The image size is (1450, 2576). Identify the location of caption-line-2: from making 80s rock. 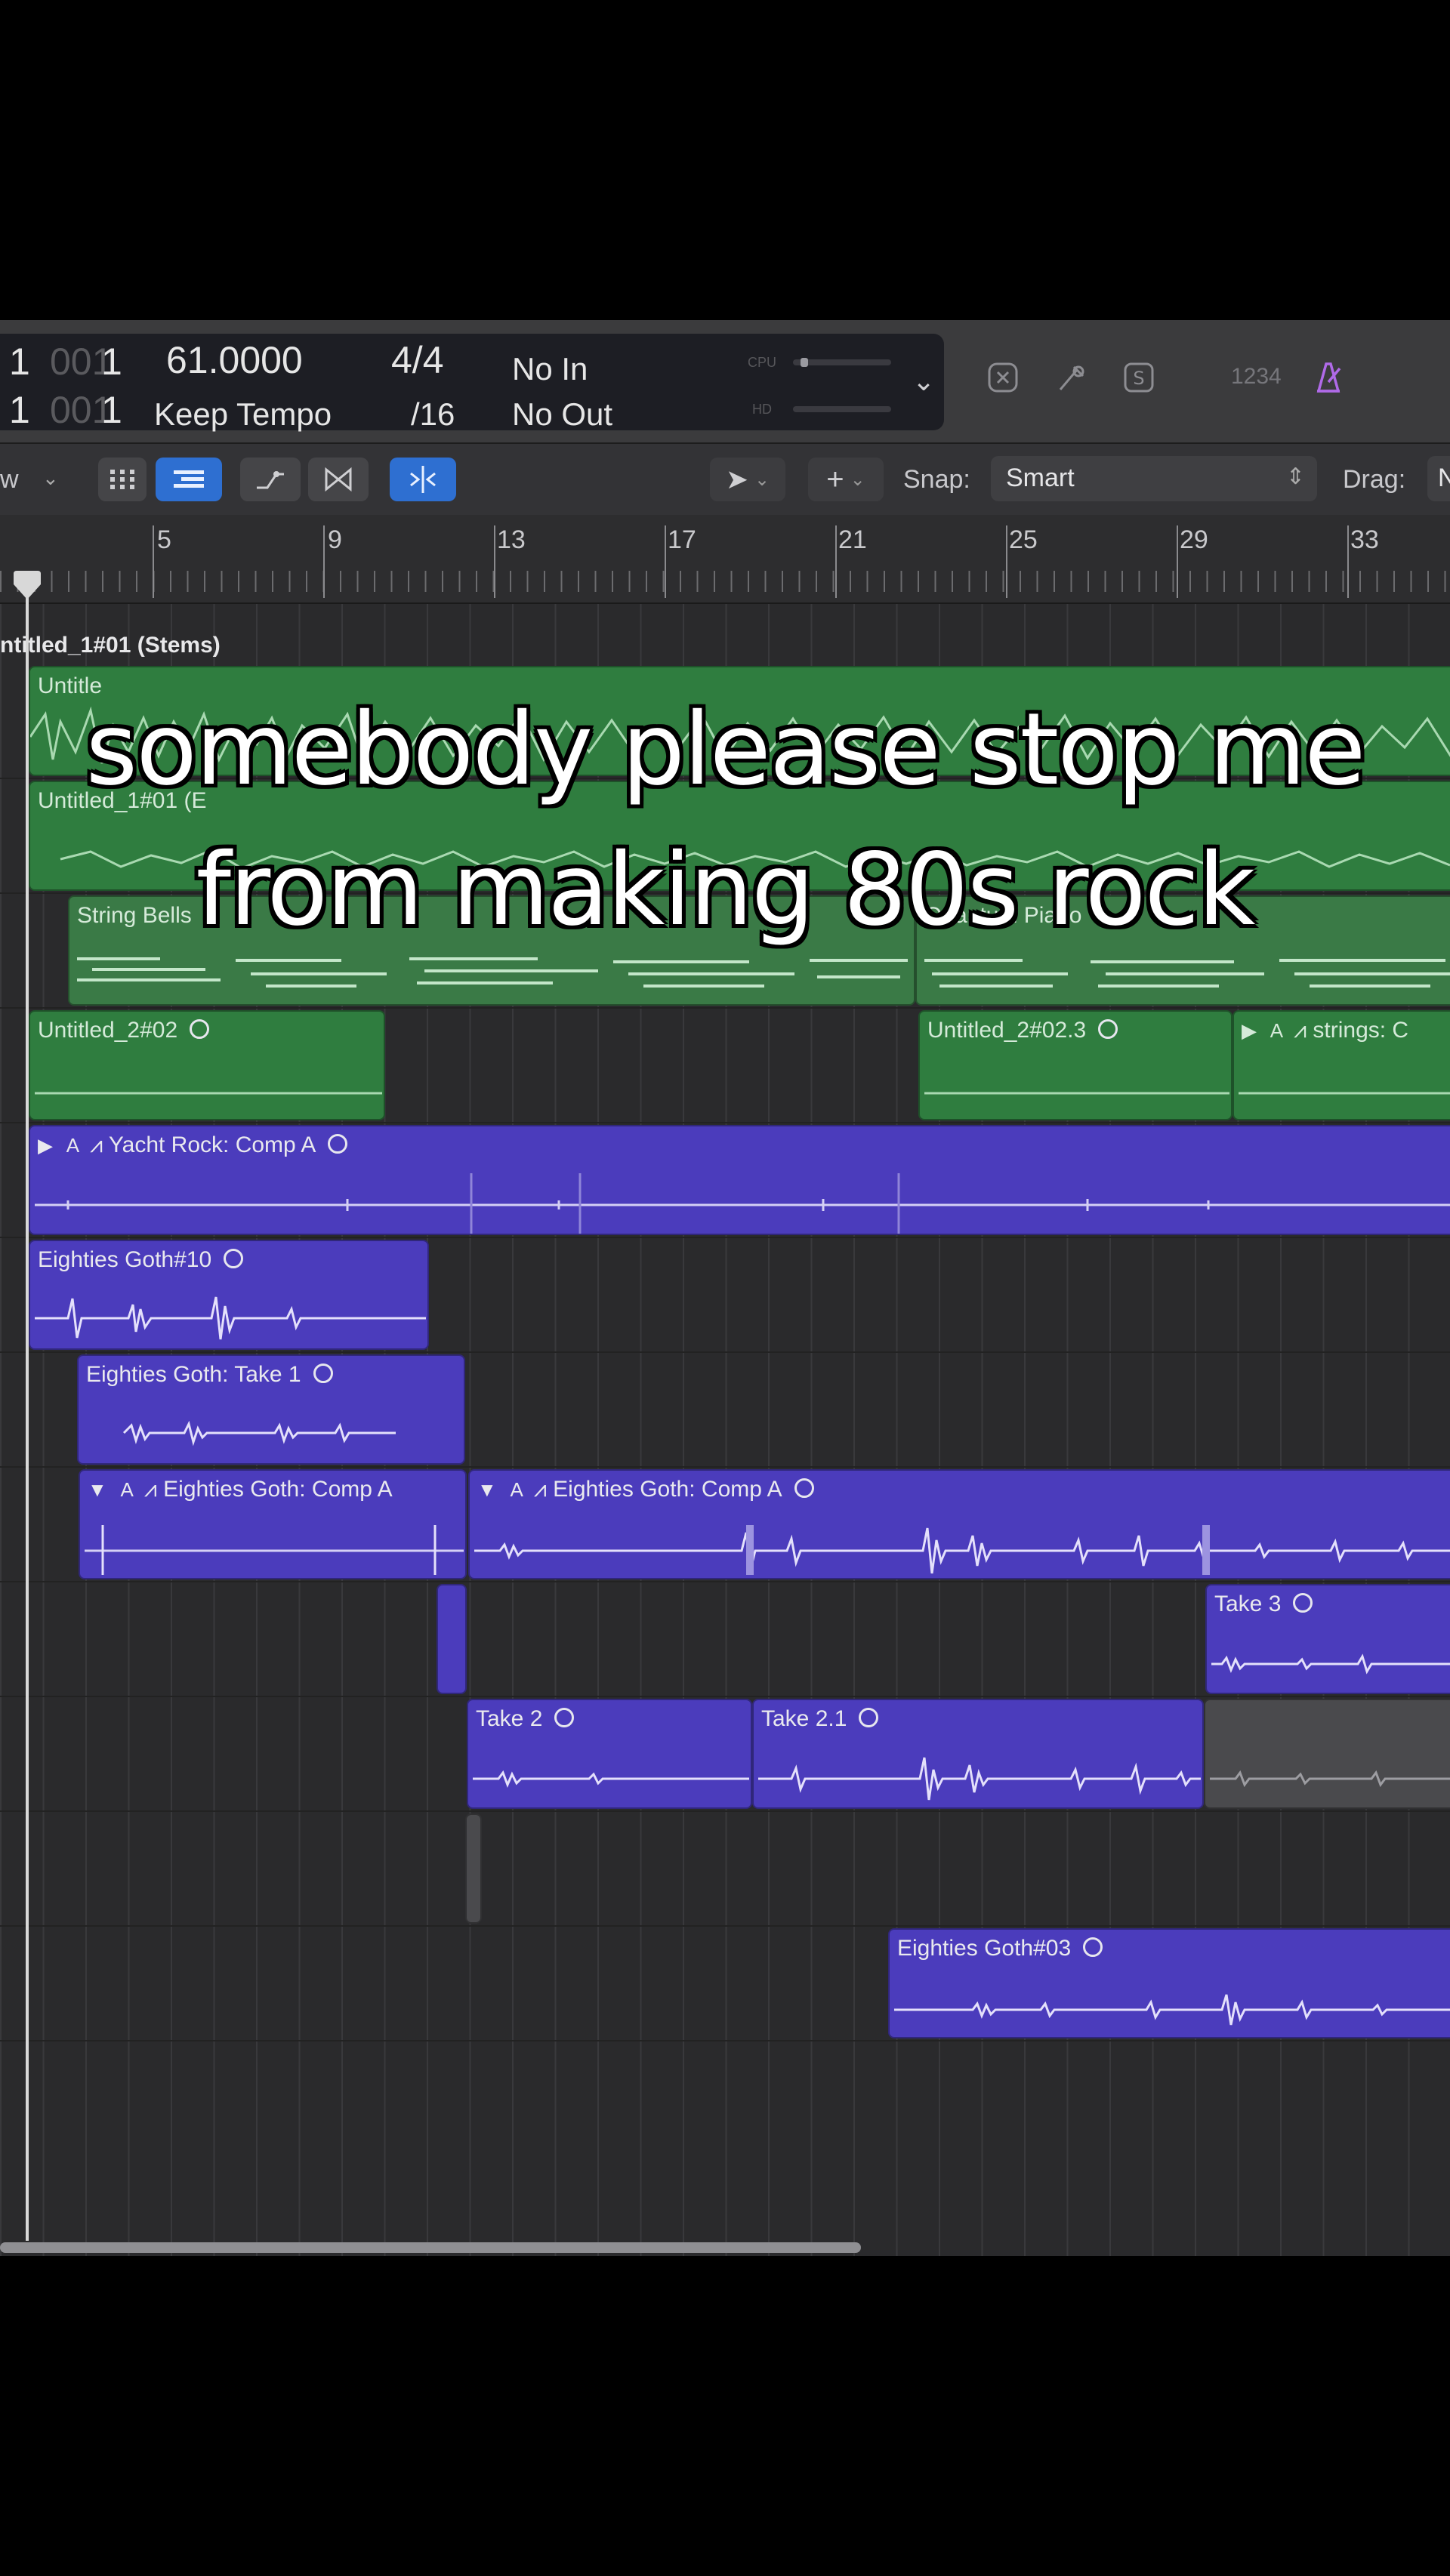
(726, 890).